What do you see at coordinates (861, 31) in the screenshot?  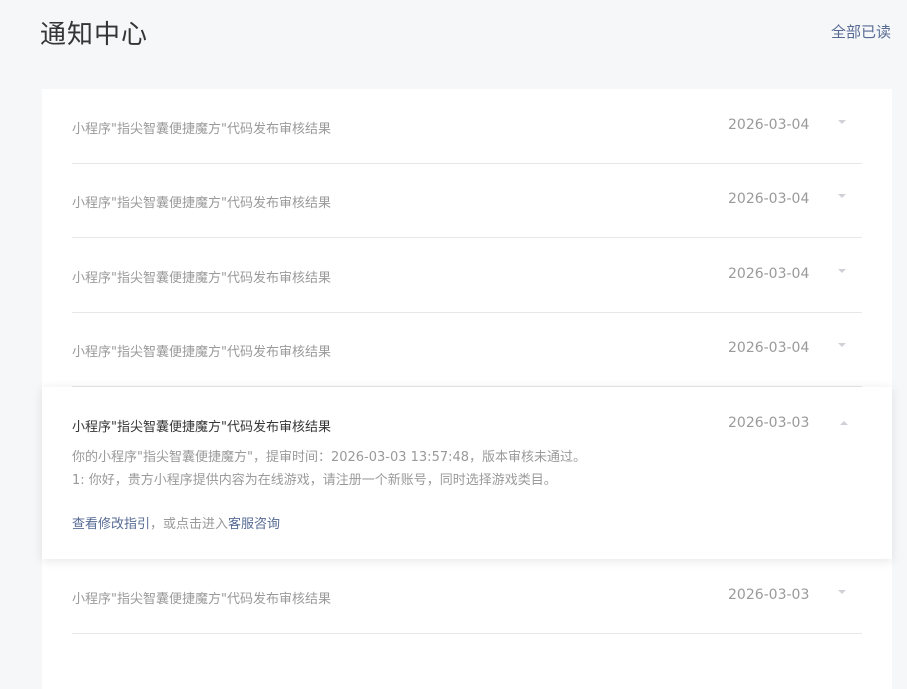 I see `mark-all-read-button: 全部已读` at bounding box center [861, 31].